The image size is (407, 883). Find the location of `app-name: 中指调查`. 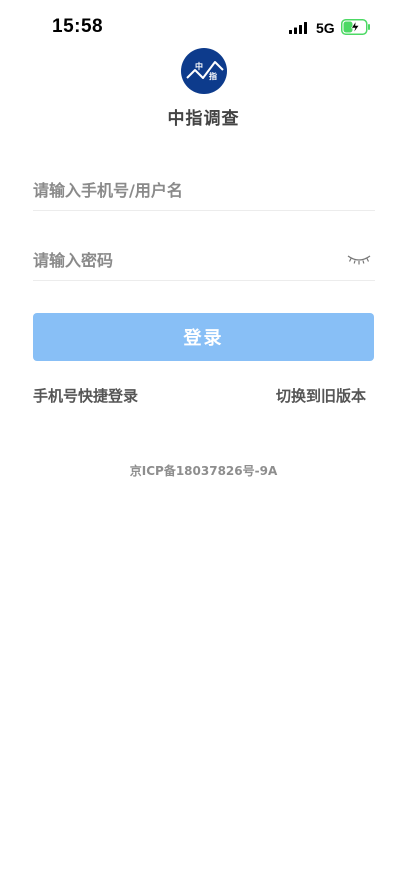

app-name: 中指调查 is located at coordinates (203, 119).